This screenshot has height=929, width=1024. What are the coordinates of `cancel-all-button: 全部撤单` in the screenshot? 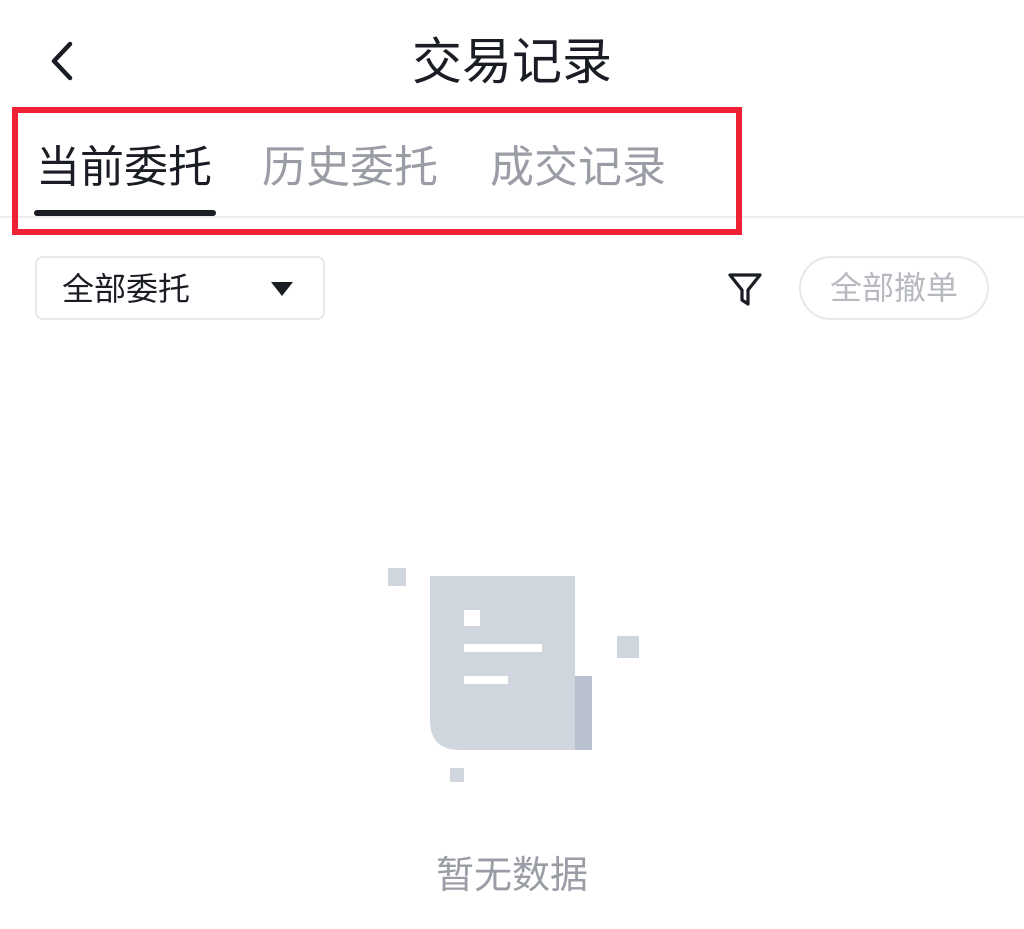 It's located at (894, 288).